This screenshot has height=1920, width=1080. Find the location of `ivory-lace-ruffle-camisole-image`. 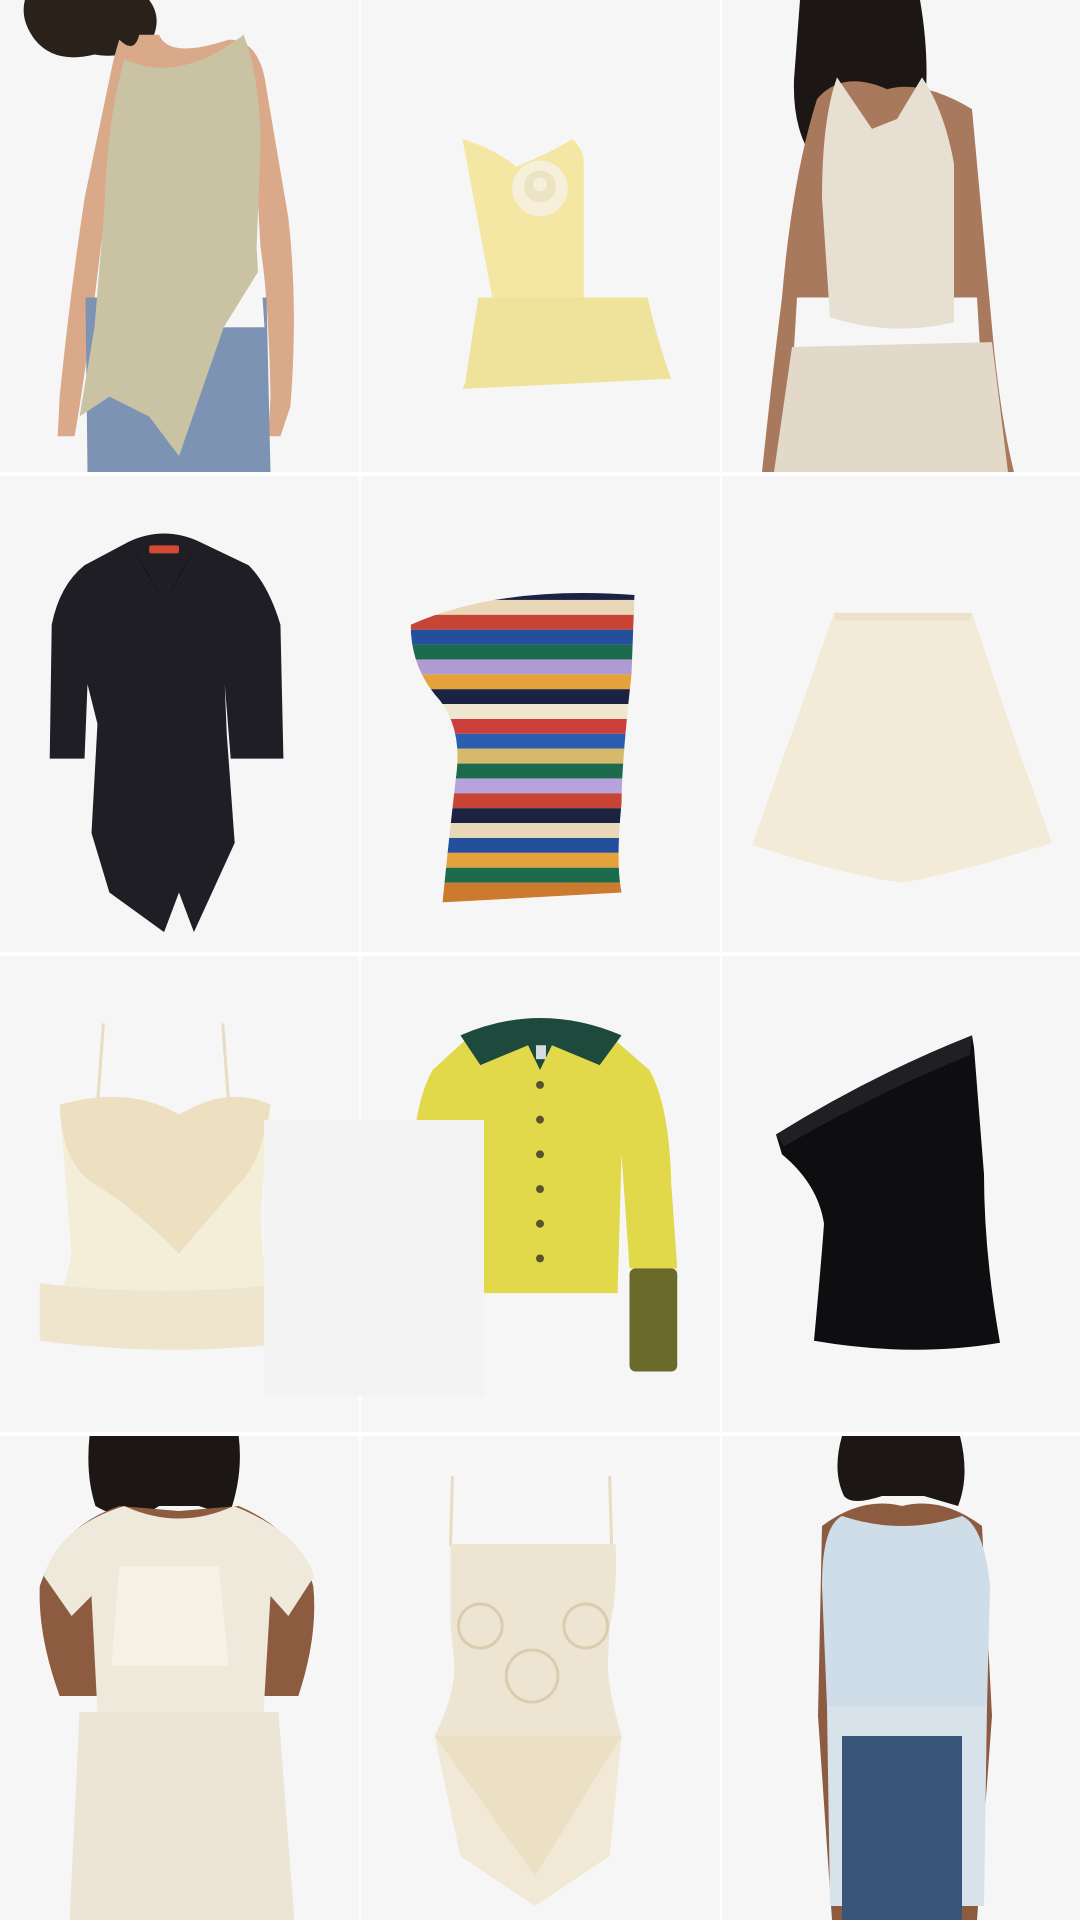

ivory-lace-ruffle-camisole-image is located at coordinates (164, 1186).